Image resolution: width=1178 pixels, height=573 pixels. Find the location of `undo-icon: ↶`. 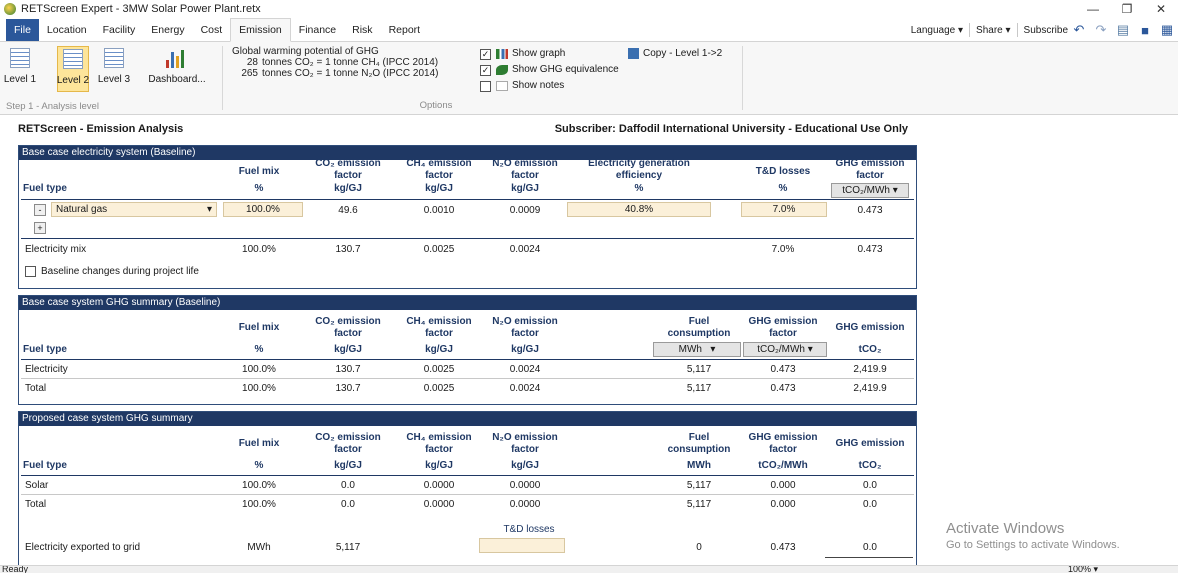

undo-icon: ↶ is located at coordinates (1079, 30).